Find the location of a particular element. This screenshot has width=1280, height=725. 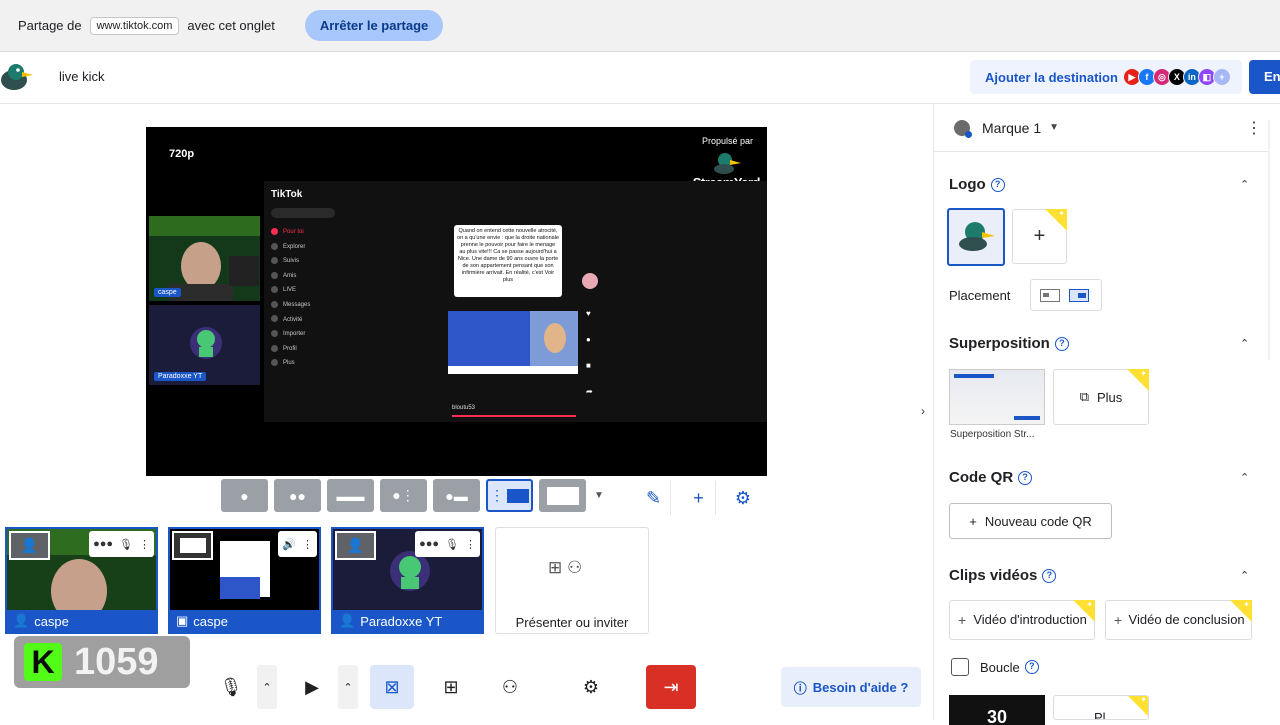

source-thumb-paradoxxe: 👤 ●●● 🎙 ⋮ 👤 Paradoxxe YT is located at coordinates (407, 580).